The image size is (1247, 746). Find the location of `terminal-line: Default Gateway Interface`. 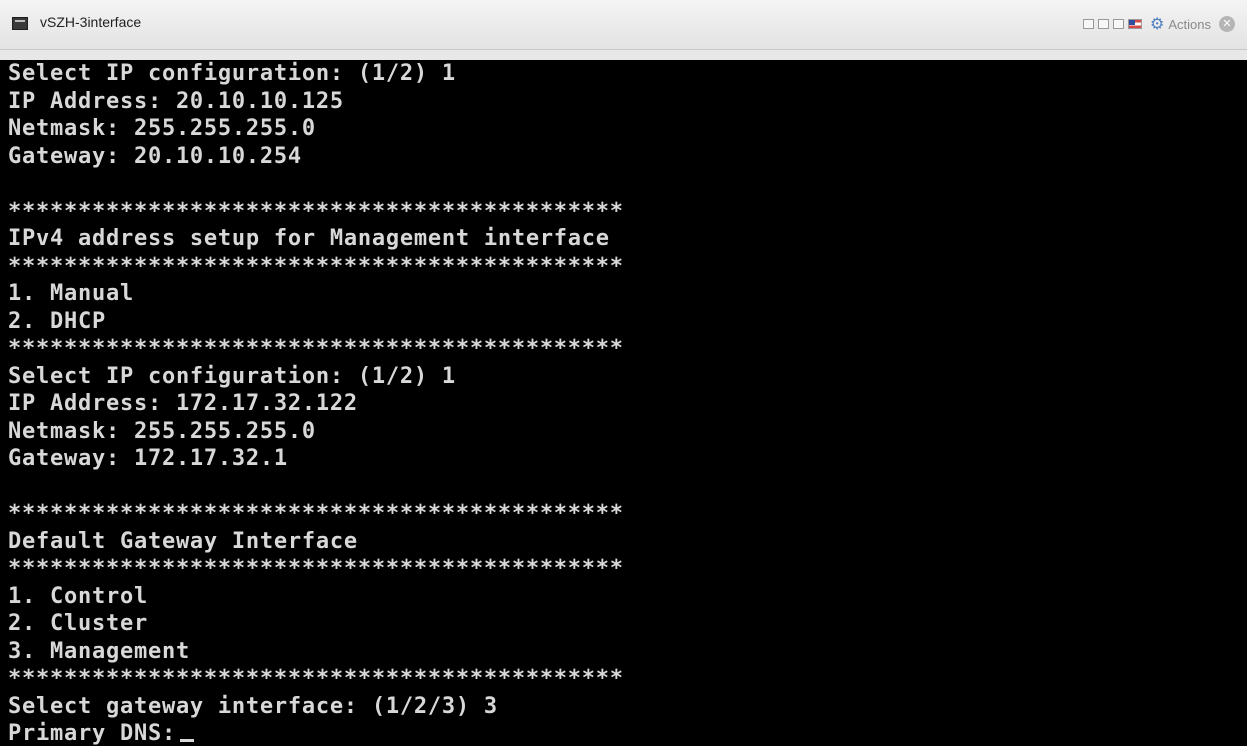

terminal-line: Default Gateway Interface is located at coordinates (183, 541).